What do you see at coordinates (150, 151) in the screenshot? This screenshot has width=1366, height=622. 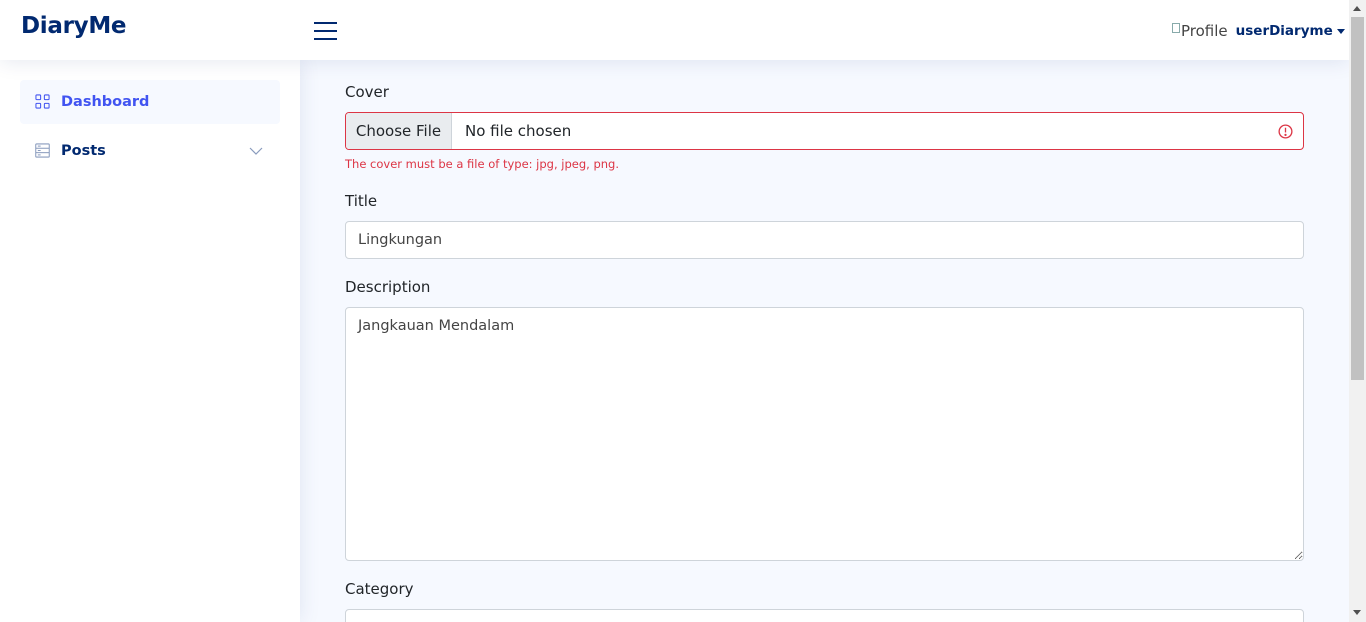 I see `sidebar-item-posts: Posts` at bounding box center [150, 151].